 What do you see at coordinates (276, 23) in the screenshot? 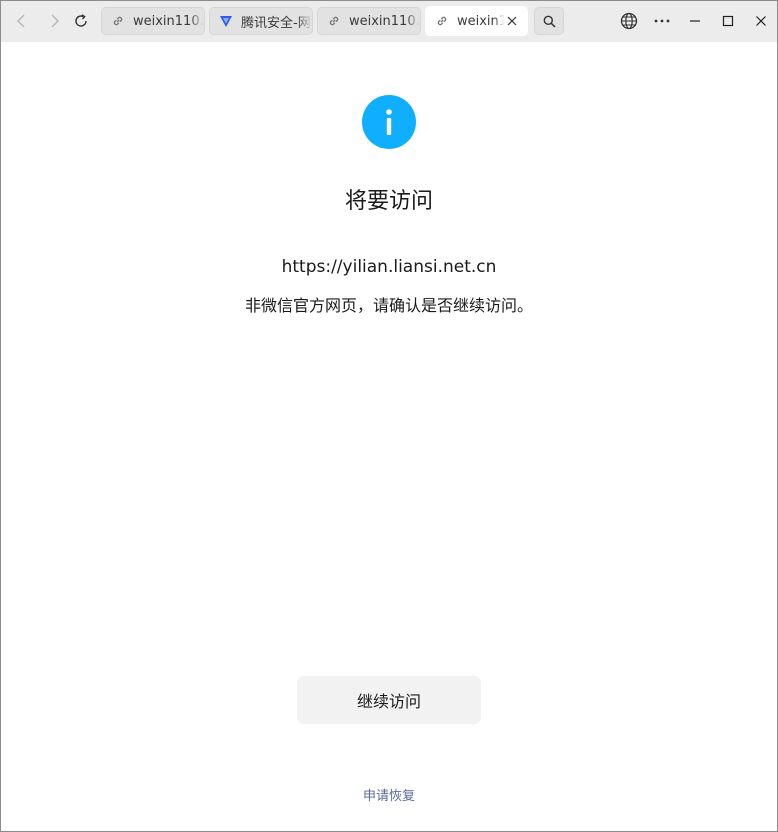
I see `tab-label: 腾讯安全-网址安全中心` at bounding box center [276, 23].